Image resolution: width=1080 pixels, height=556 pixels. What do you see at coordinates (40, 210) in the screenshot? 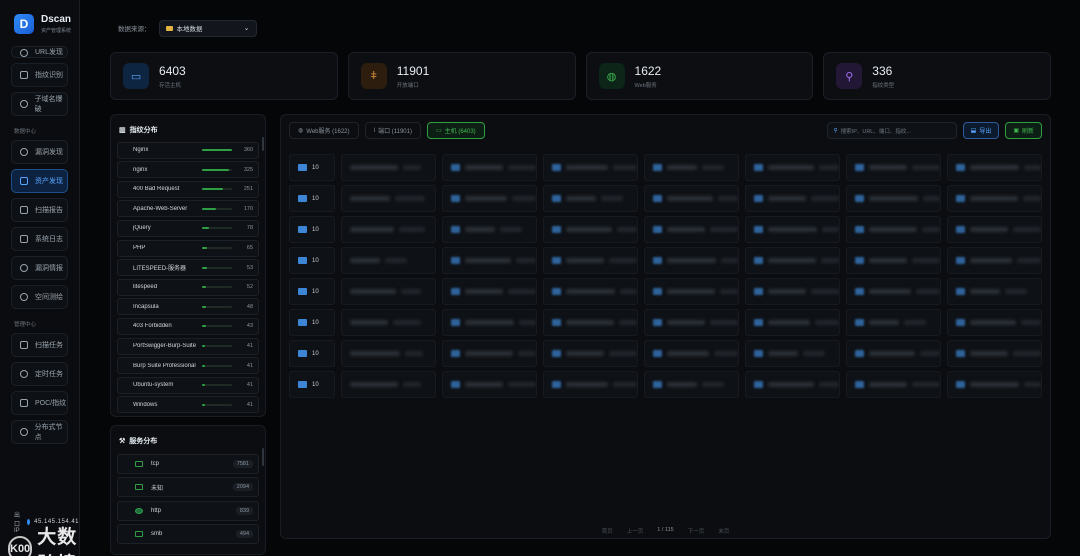
I see `sidebar-item-report: 扫描报告` at bounding box center [40, 210].